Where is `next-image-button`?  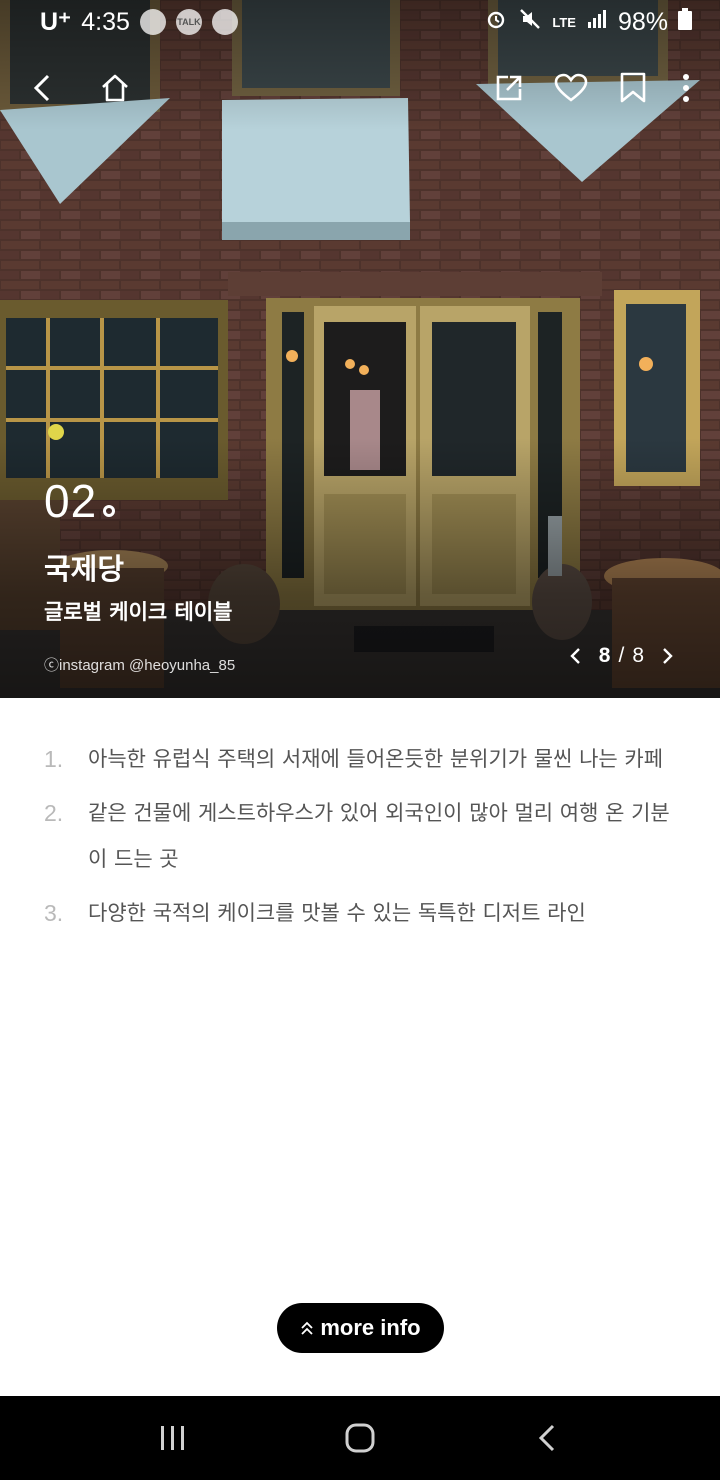 next-image-button is located at coordinates (668, 656).